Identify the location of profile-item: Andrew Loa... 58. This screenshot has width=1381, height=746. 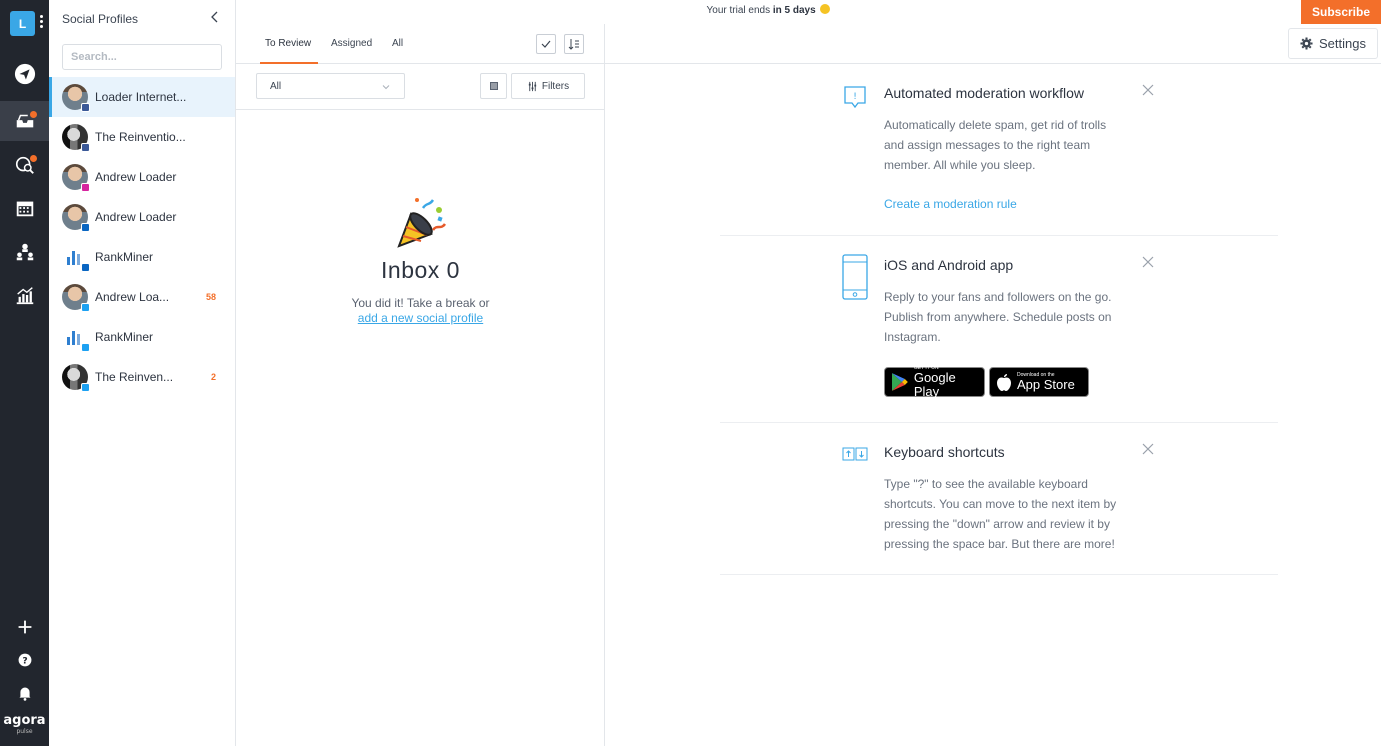
(142, 297).